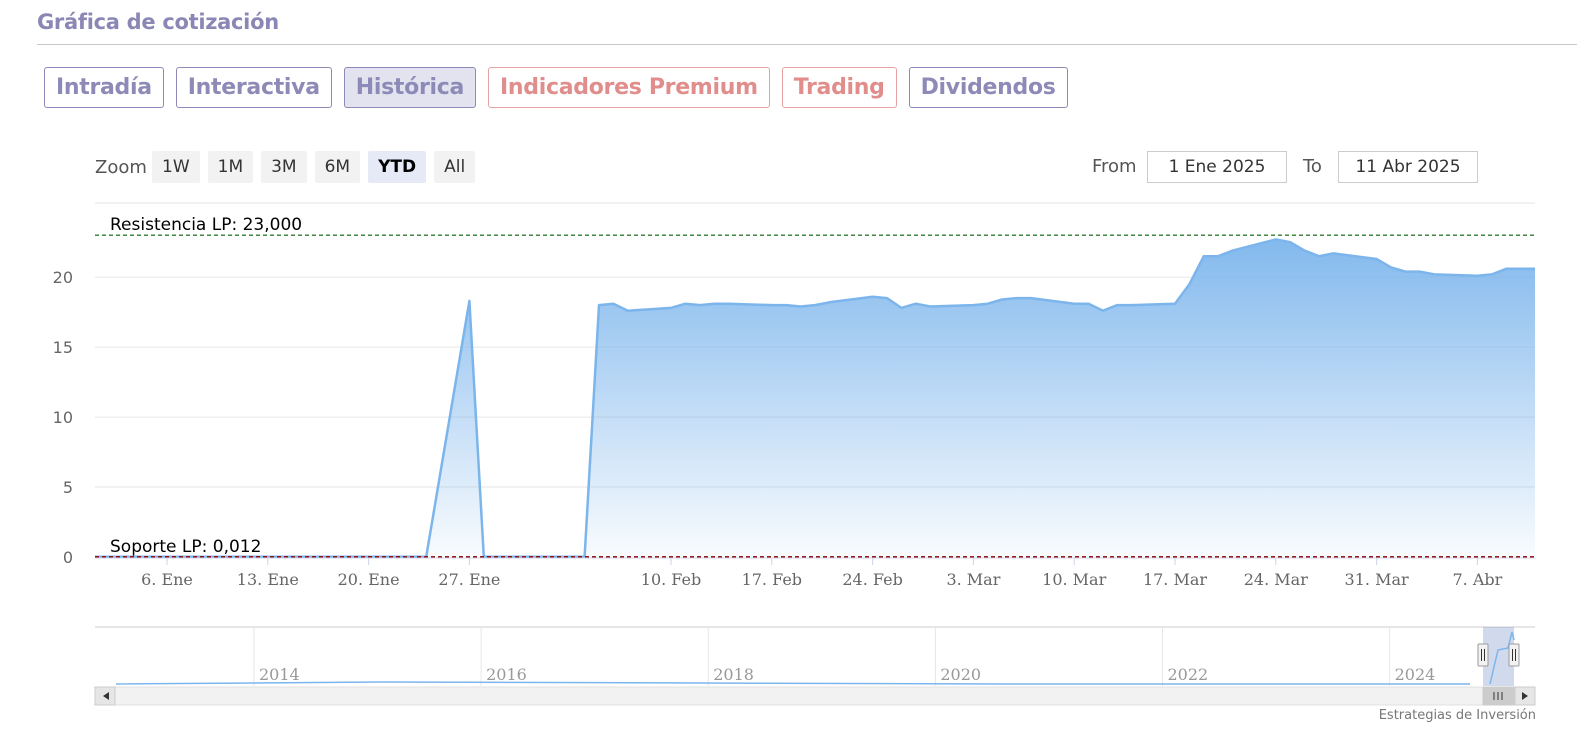 This screenshot has height=738, width=1592. I want to click on x-tick-label: 10. Mar, so click(1074, 579).